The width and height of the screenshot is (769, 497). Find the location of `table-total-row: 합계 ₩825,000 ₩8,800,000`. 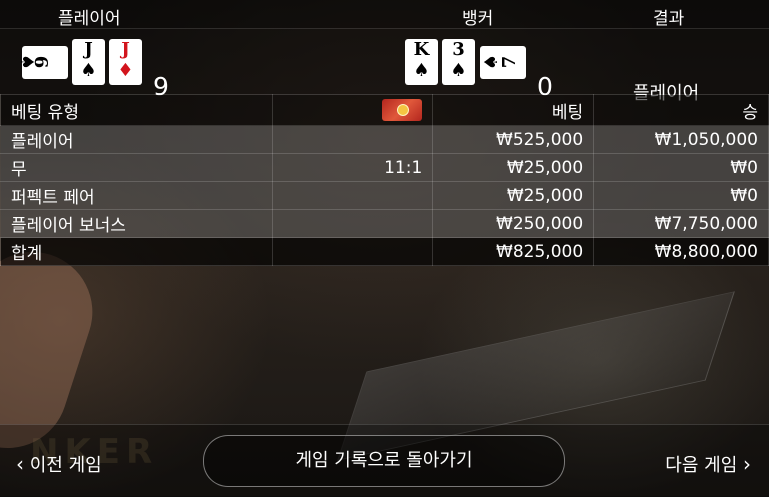

table-total-row: 합계 ₩825,000 ₩8,800,000 is located at coordinates (384, 251).